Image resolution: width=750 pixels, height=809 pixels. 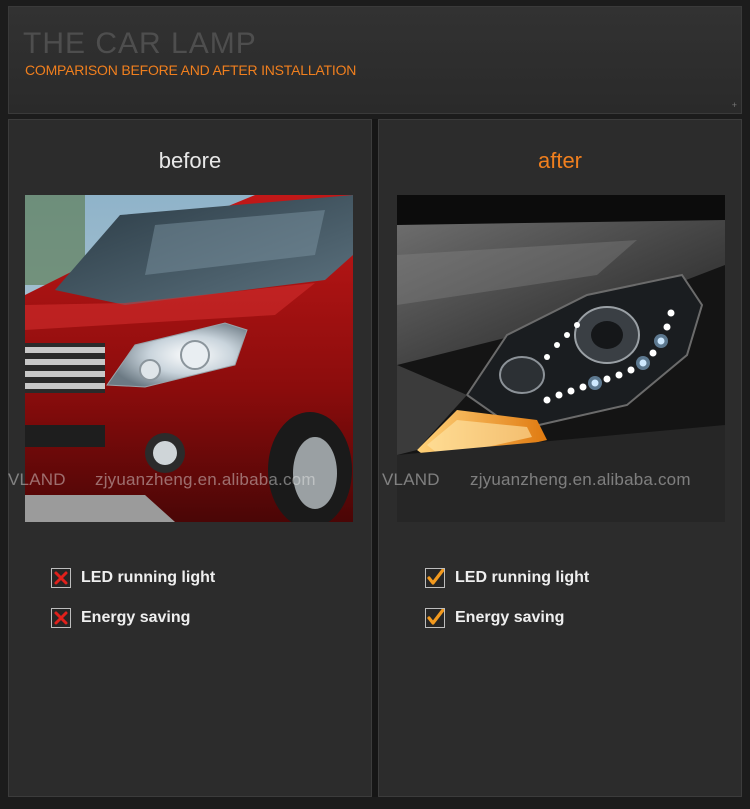 What do you see at coordinates (140, 43) in the screenshot?
I see `header-bg-title: THE CAR LAMP` at bounding box center [140, 43].